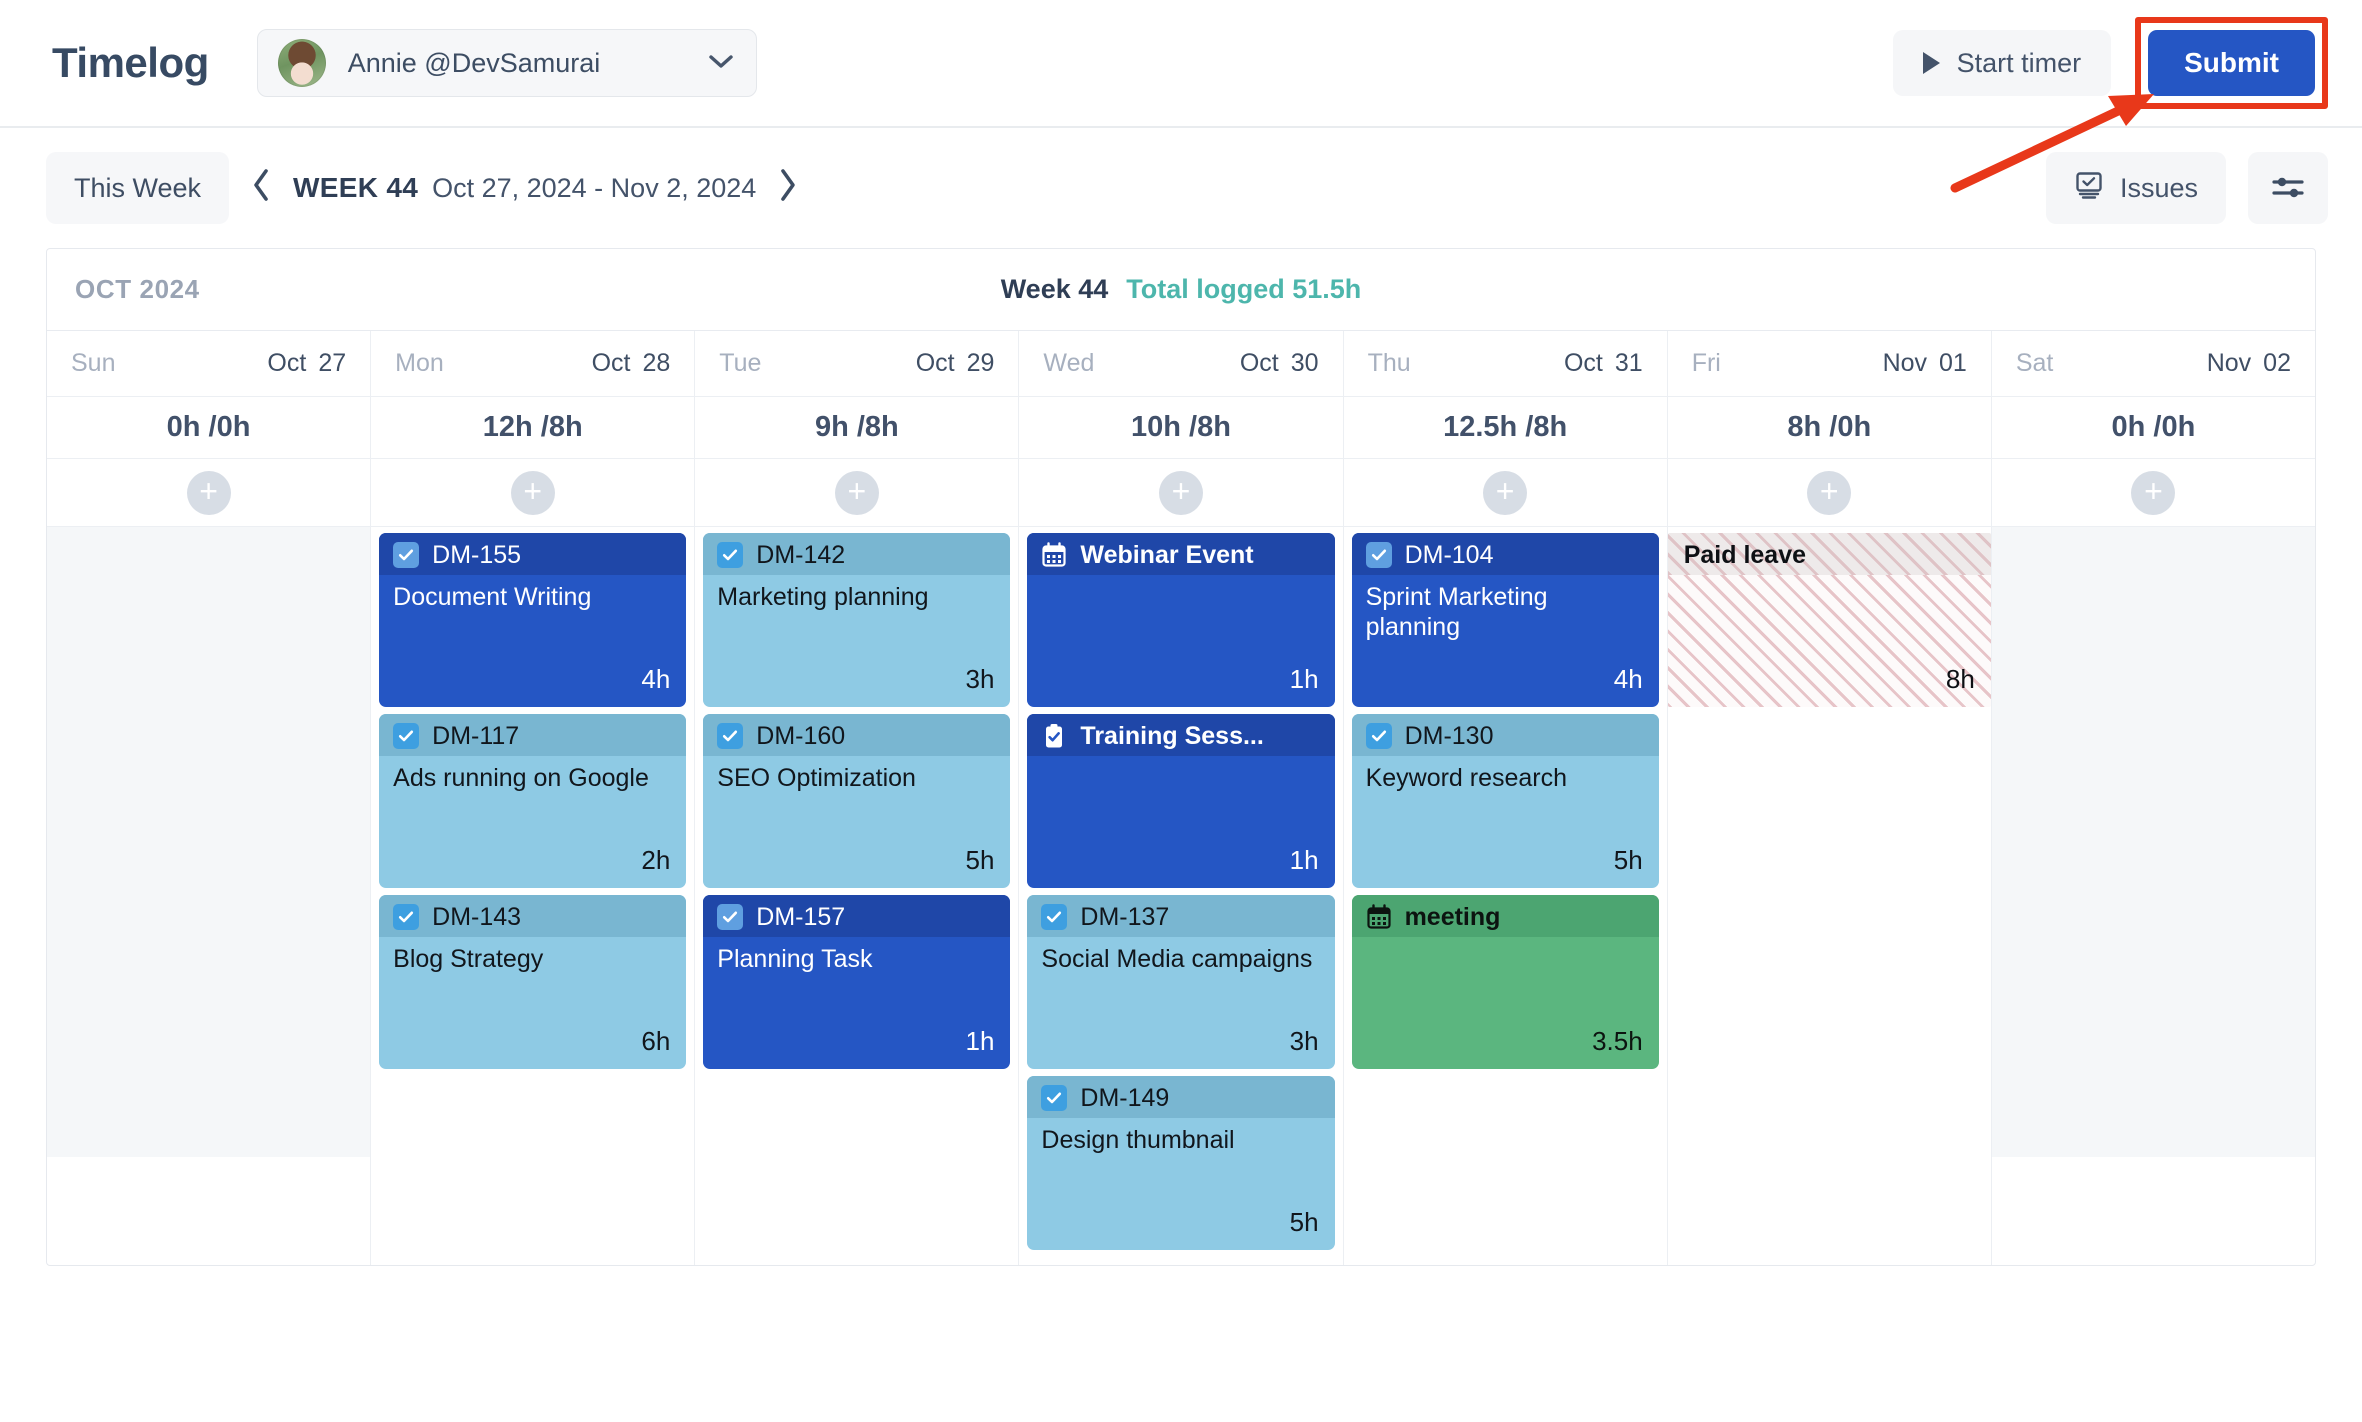 This screenshot has width=2362, height=1422. Describe the element at coordinates (1706, 363) in the screenshot. I see `day-of-week-label: Fri` at that location.